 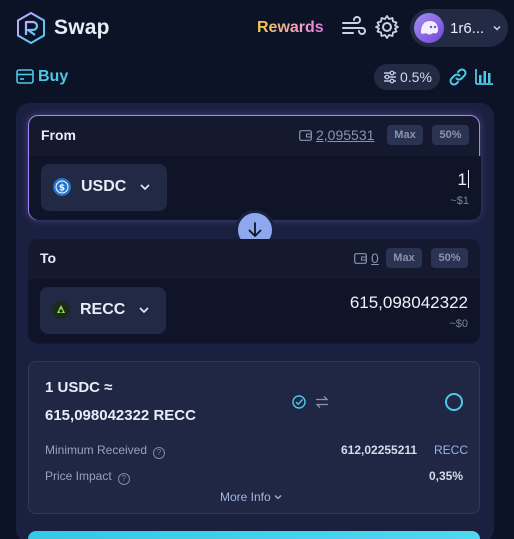 I want to click on min-received-unit: RECC, so click(x=451, y=450).